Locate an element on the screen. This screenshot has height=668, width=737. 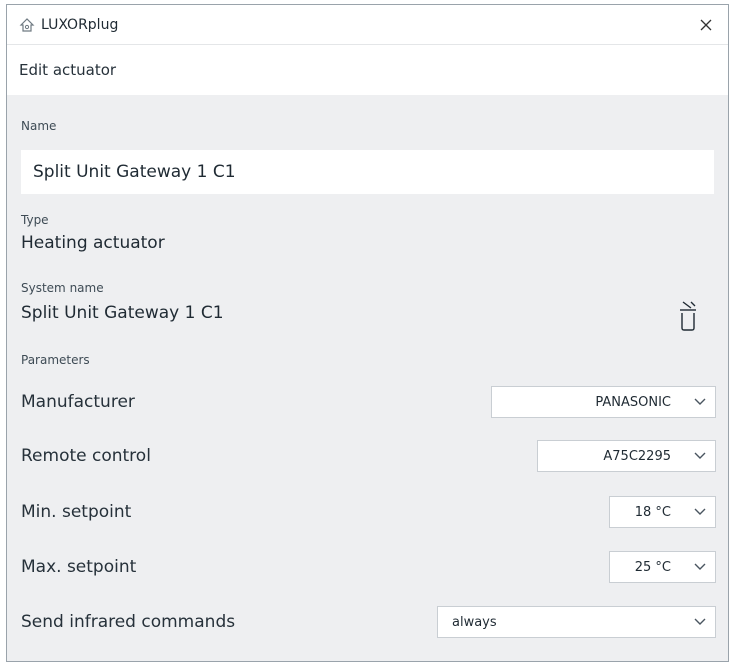
window-title: LUXORplug is located at coordinates (80, 24).